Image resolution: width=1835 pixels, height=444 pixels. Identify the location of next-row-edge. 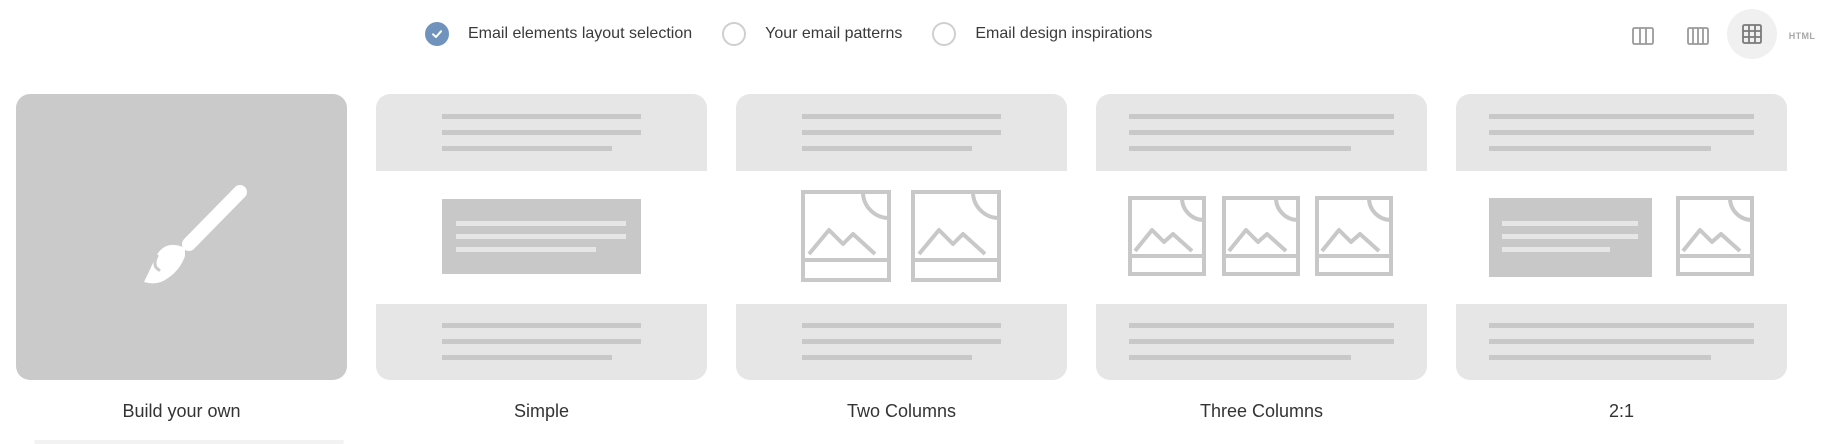
(189, 442).